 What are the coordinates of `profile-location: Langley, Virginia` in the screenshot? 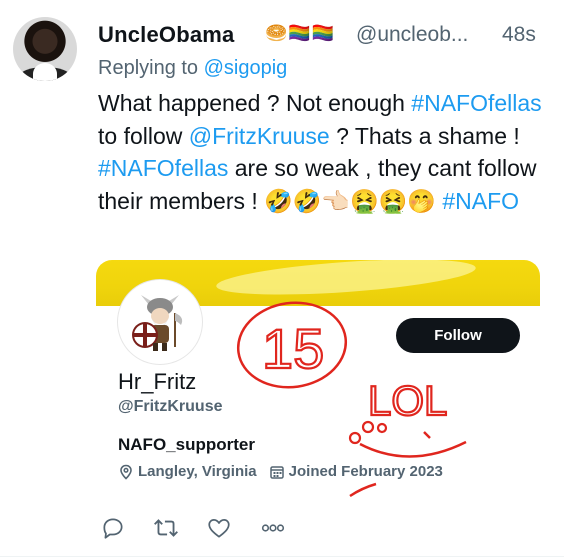 It's located at (187, 471).